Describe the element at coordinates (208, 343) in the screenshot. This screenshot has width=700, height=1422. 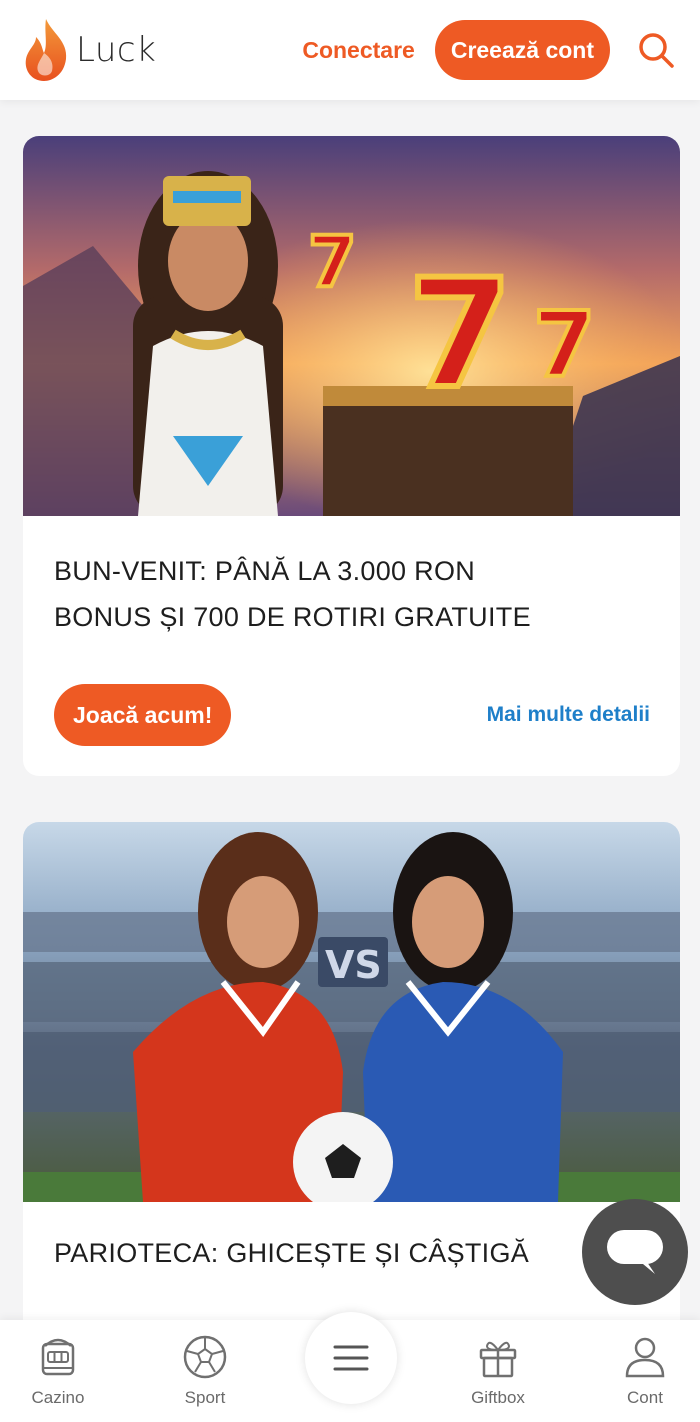
I see `queen-figure` at that location.